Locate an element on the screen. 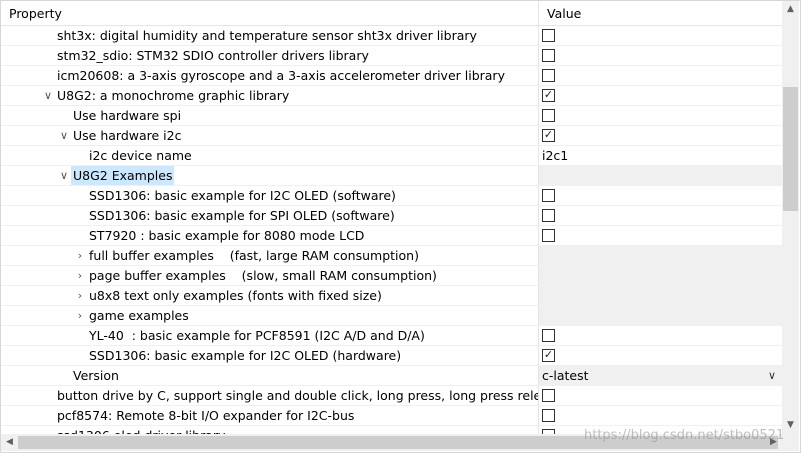  property-cell: ∨ Use hardware i2c is located at coordinates (270, 135).